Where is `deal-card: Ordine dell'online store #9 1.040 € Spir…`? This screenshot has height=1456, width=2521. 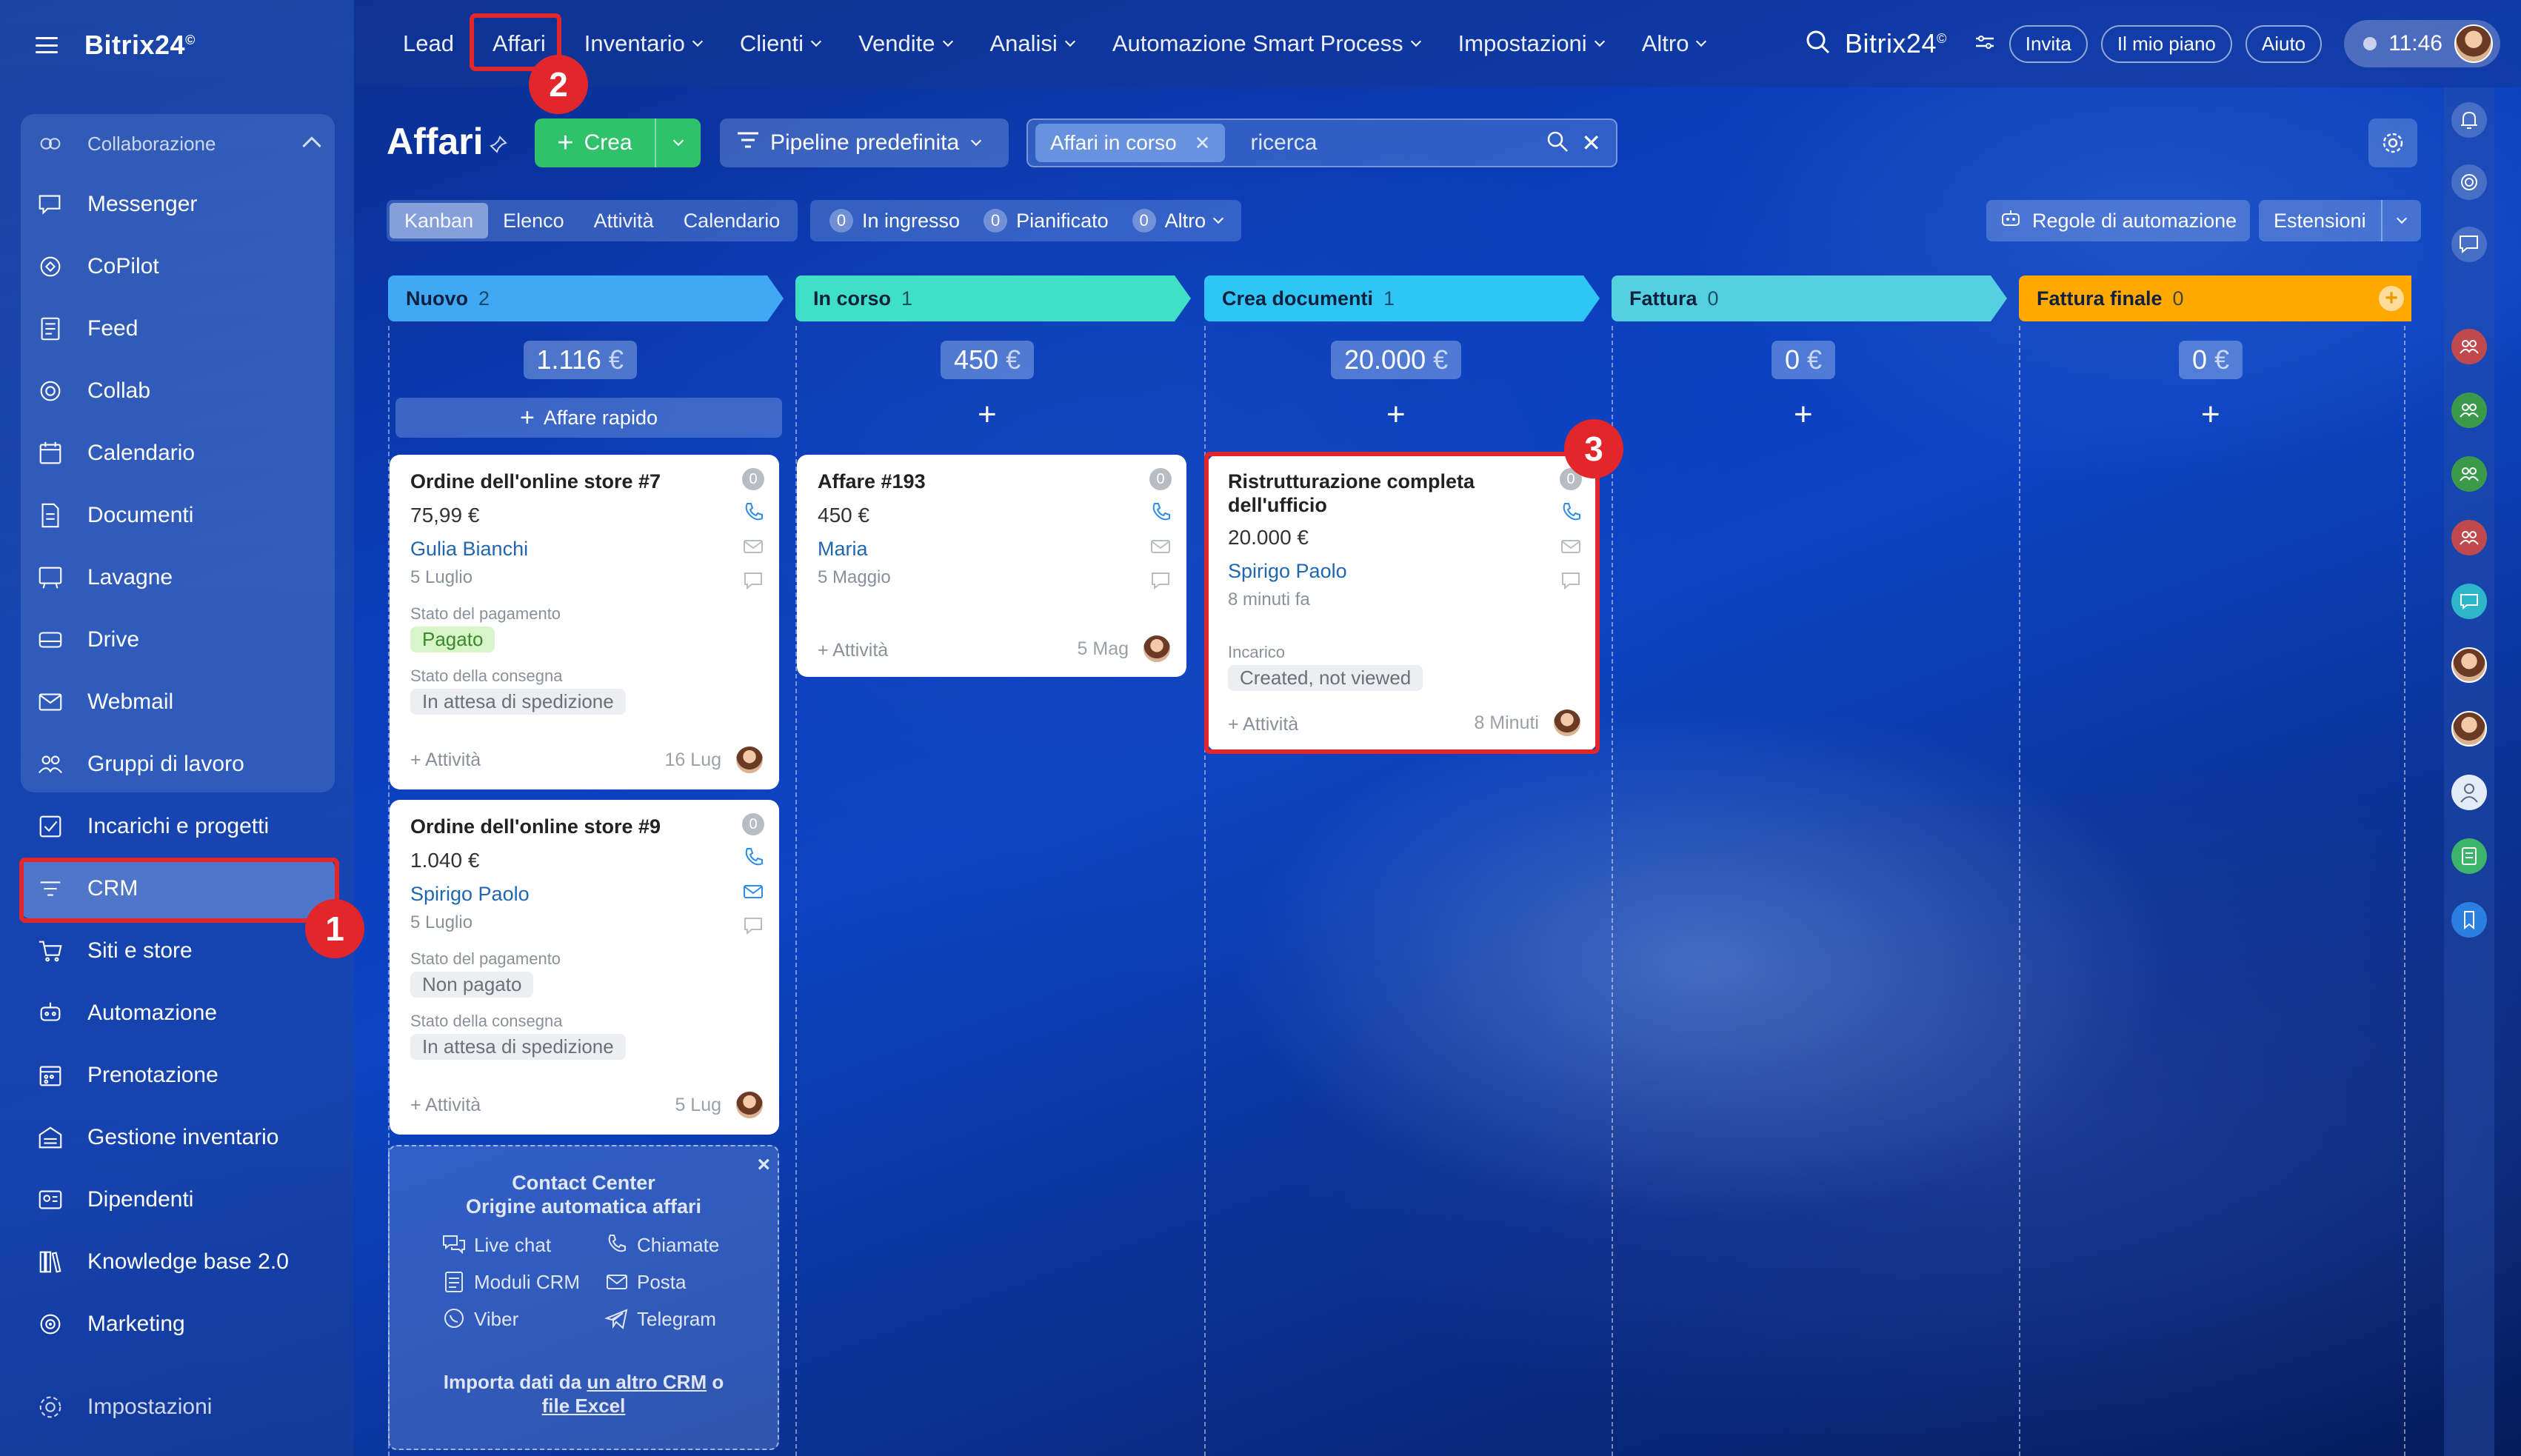 deal-card: Ordine dell'online store #9 1.040 € Spir… is located at coordinates (584, 967).